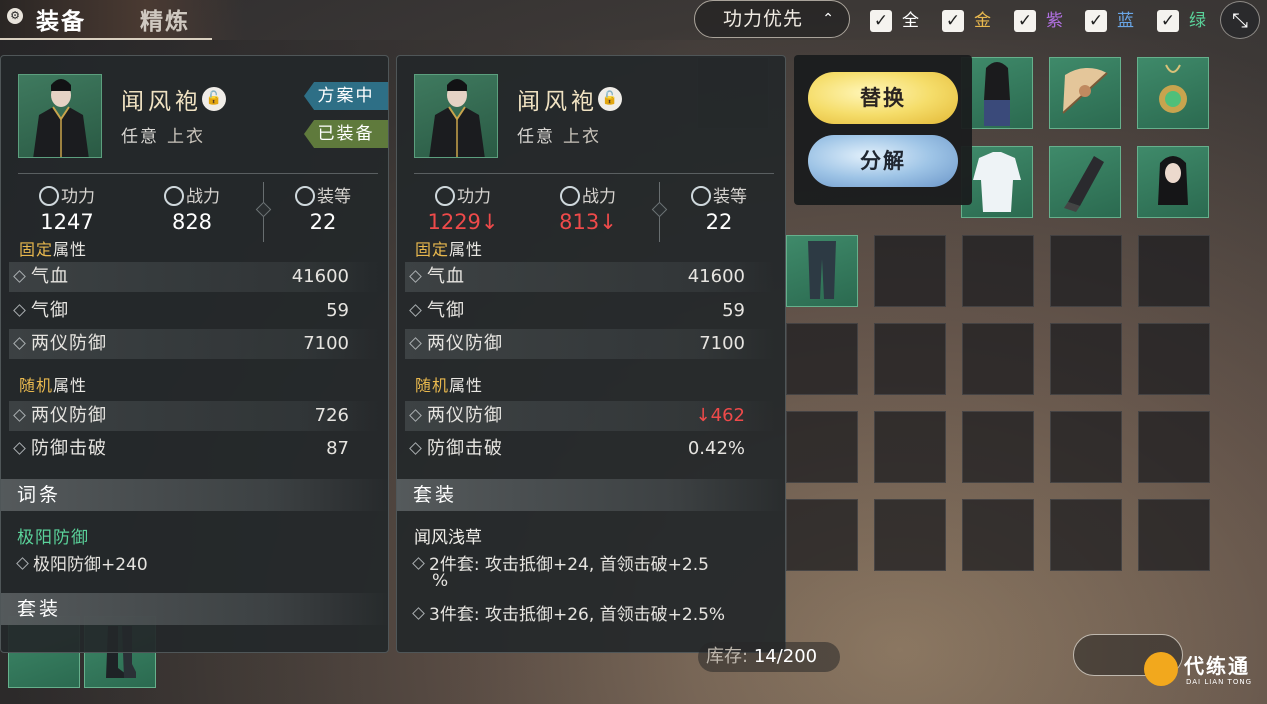 The image size is (1267, 704). What do you see at coordinates (588, 222) in the screenshot?
I see `stat-value: 813↓` at bounding box center [588, 222].